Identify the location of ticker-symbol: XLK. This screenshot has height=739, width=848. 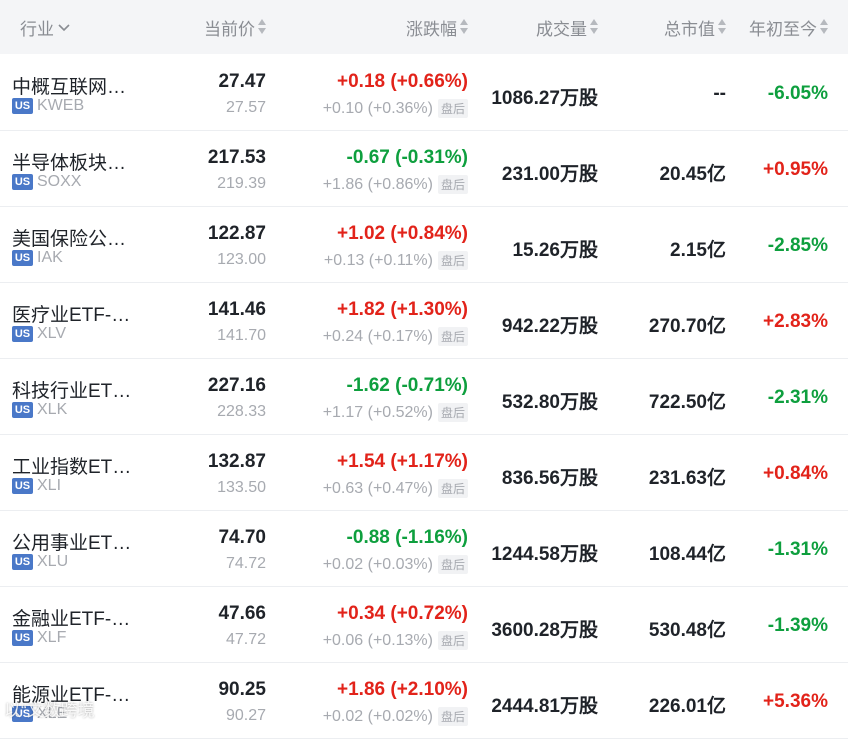
(52, 409).